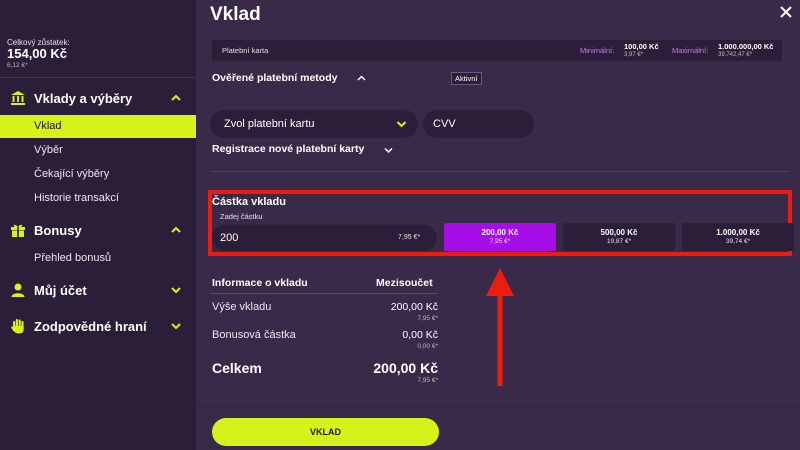  Describe the element at coordinates (420, 335) in the screenshot. I see `bonus-amount-row-value: 0,00 Kč` at that location.